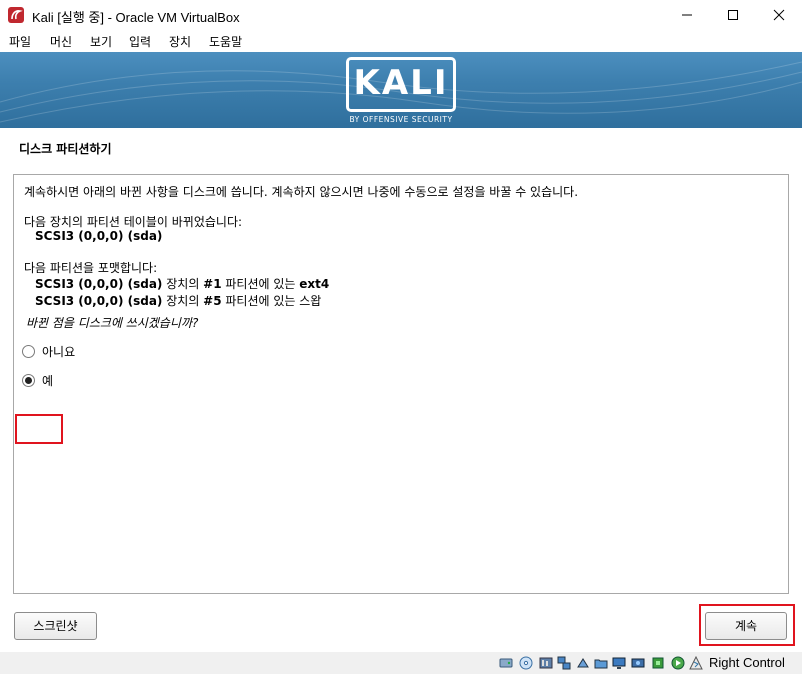 The image size is (802, 674). What do you see at coordinates (506, 663) in the screenshot?
I see `hard-disk-icon` at bounding box center [506, 663].